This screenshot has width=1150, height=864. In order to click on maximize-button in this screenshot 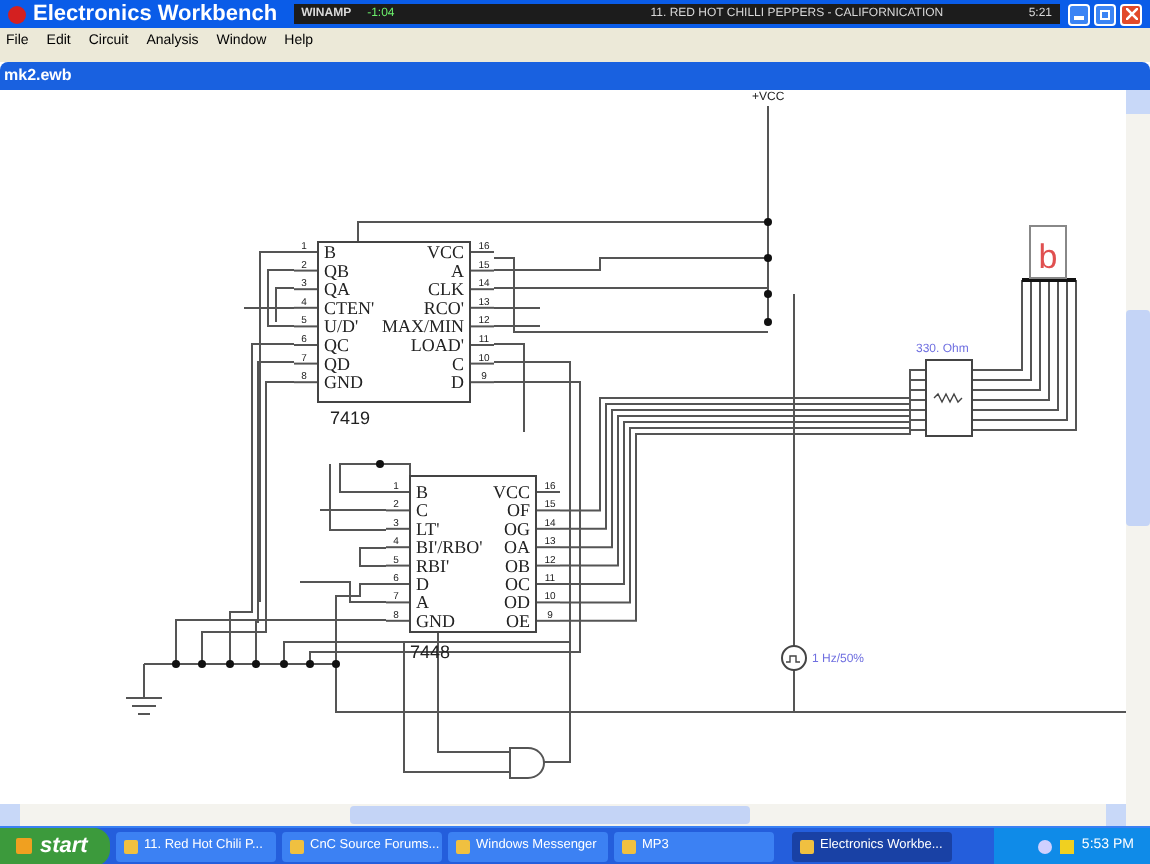, I will do `click(1105, 14)`.